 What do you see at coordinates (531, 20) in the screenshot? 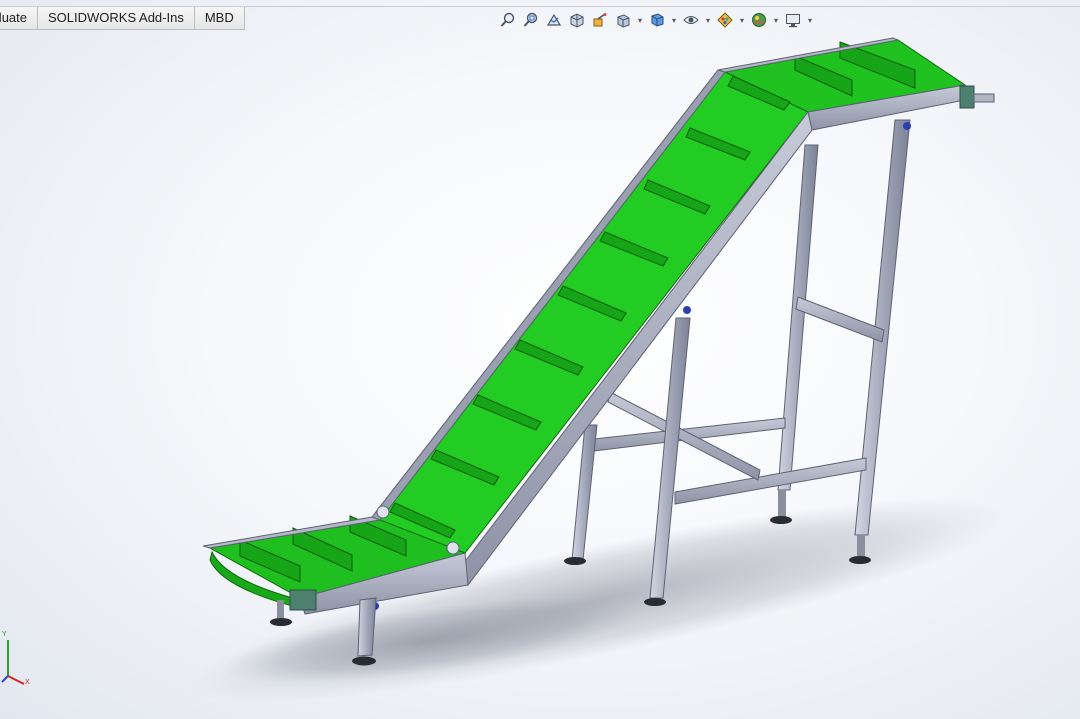
I see `zoom-to-area-icon` at bounding box center [531, 20].